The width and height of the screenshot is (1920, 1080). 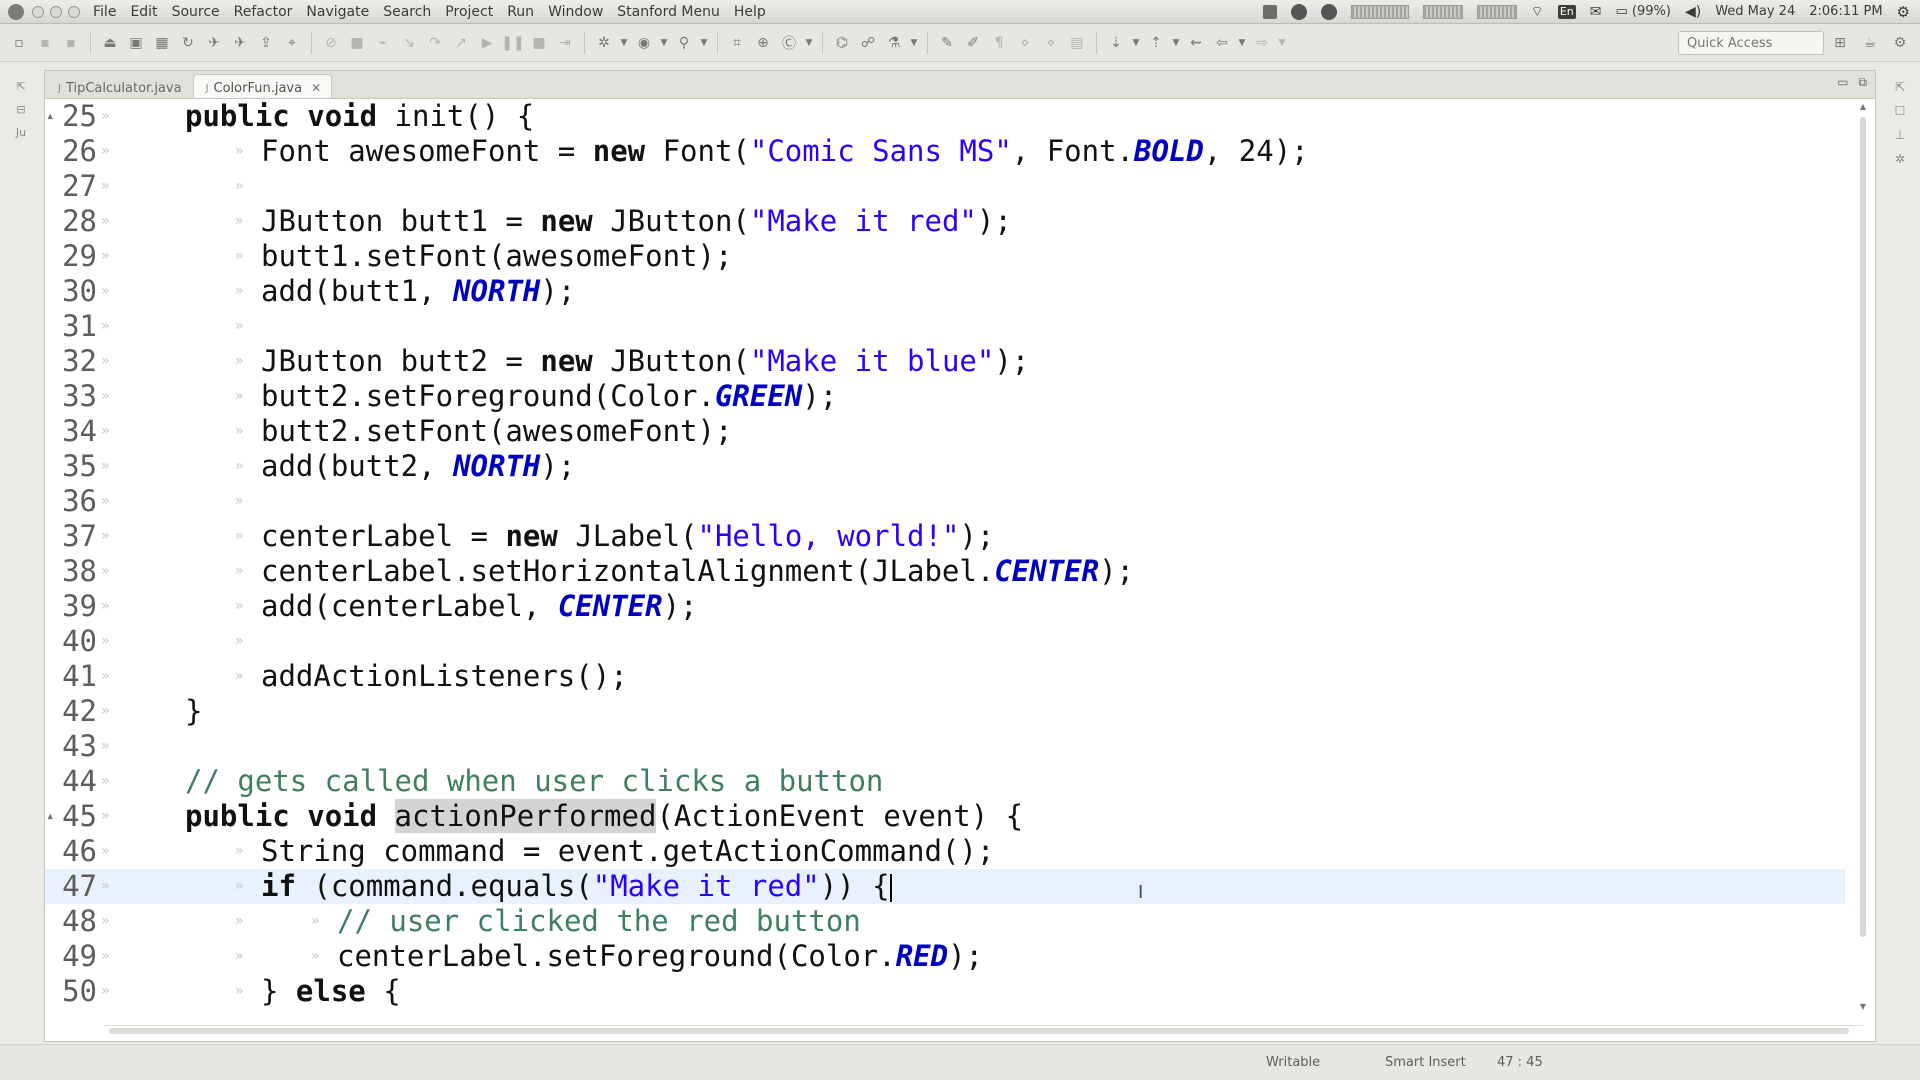 I want to click on horizontal-scrollbar, so click(x=984, y=1030).